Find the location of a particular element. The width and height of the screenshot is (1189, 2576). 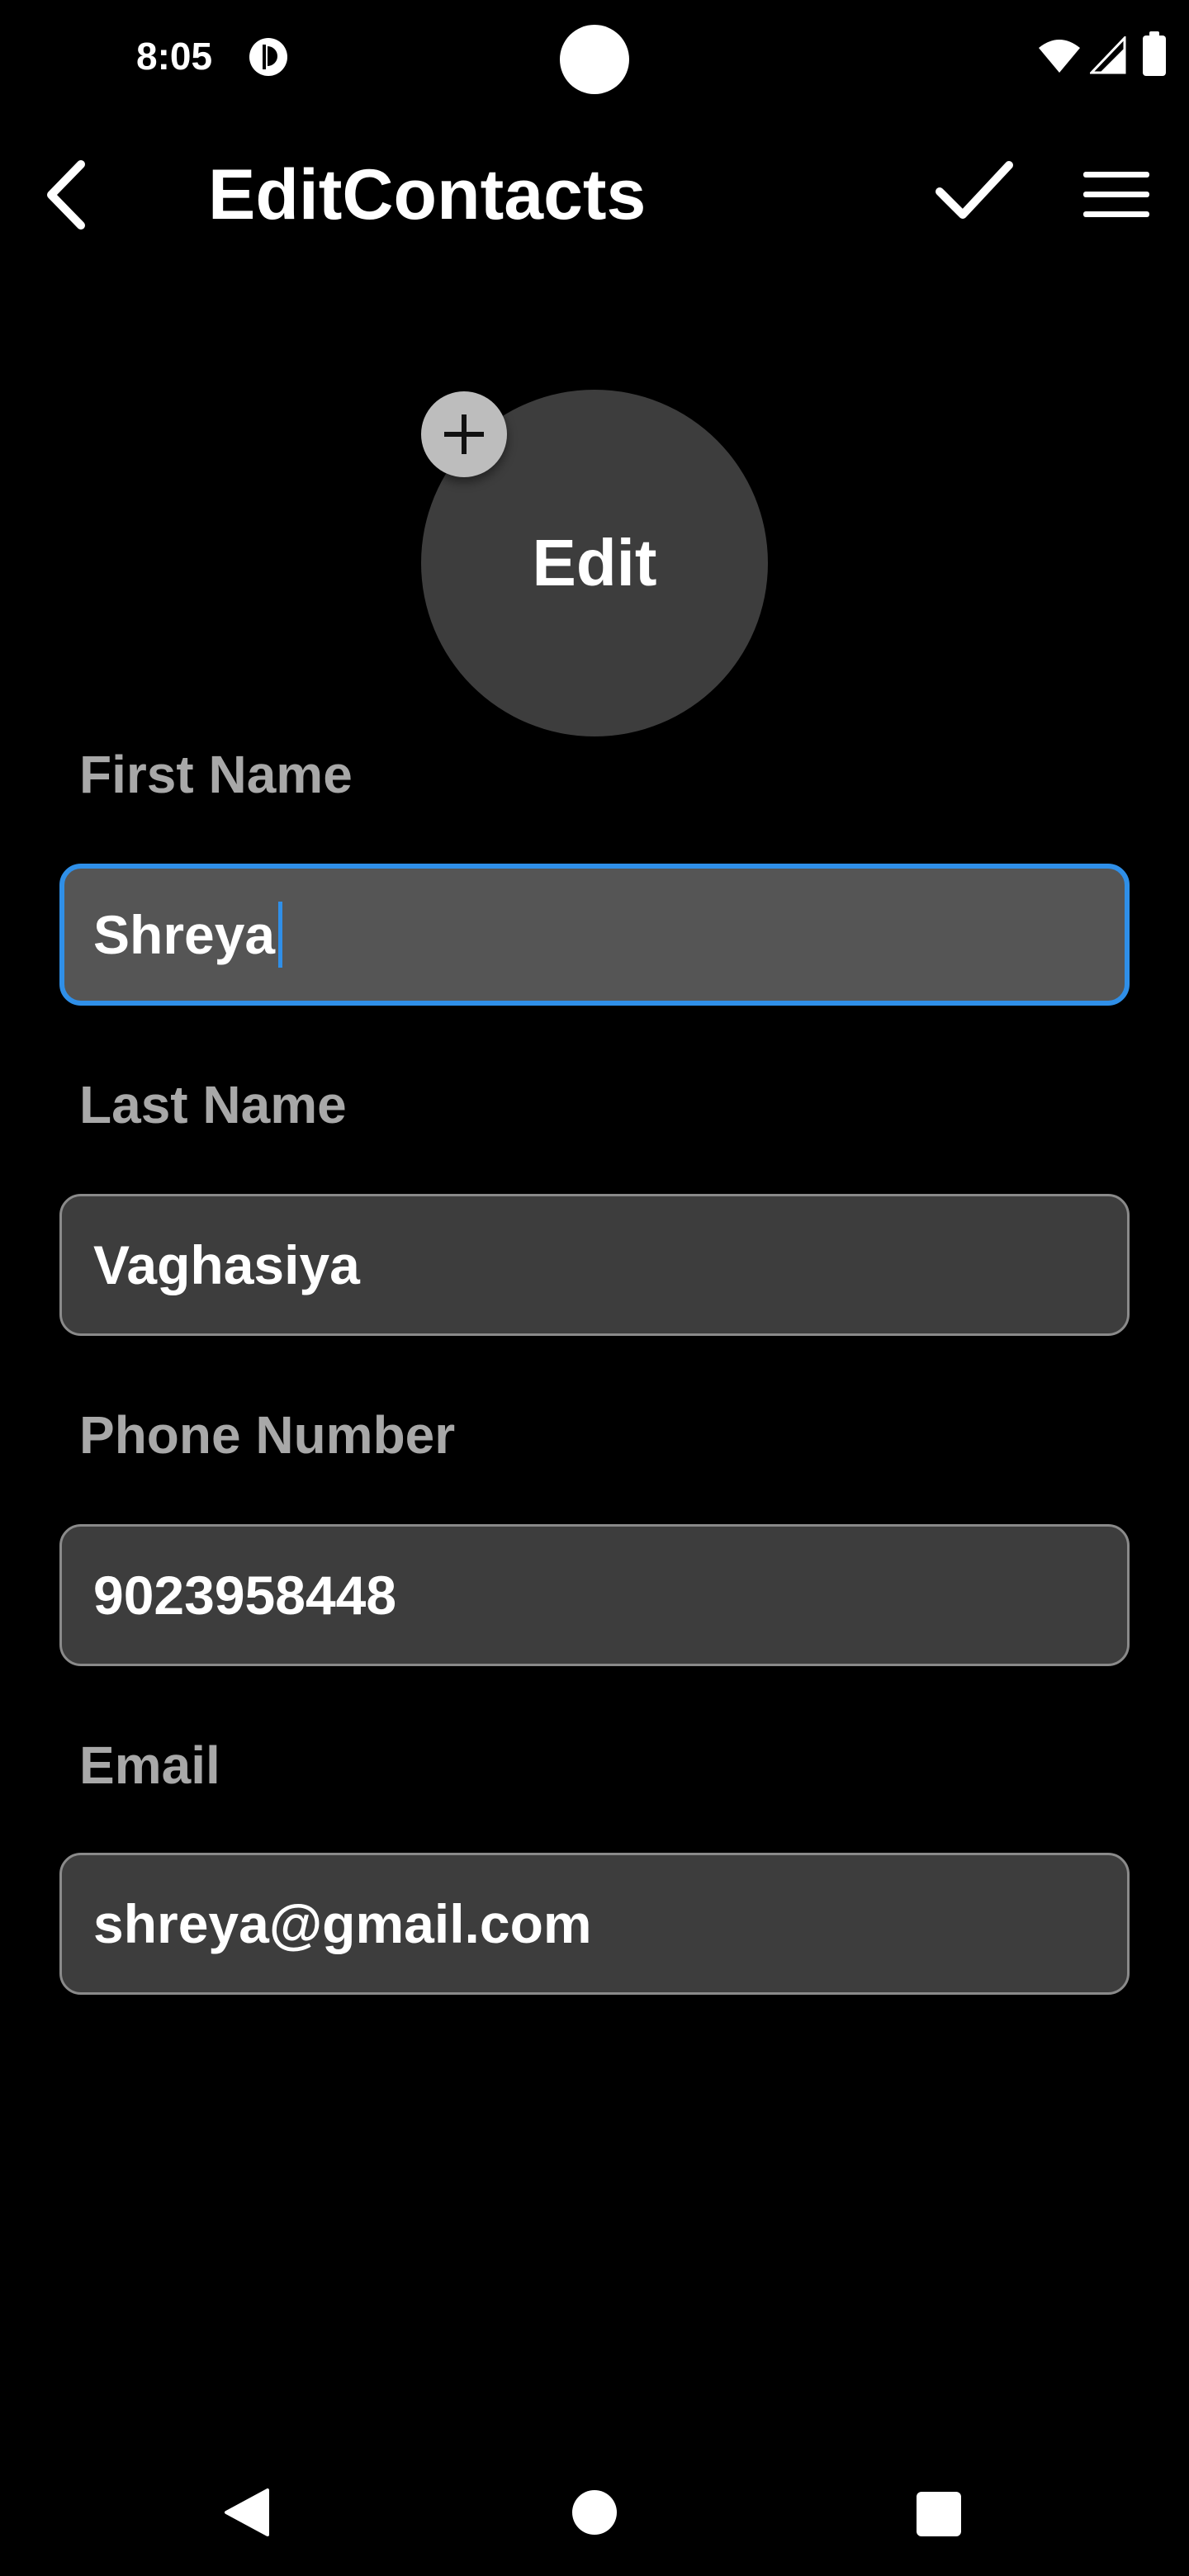

hamburger-menu-icon is located at coordinates (1116, 194).